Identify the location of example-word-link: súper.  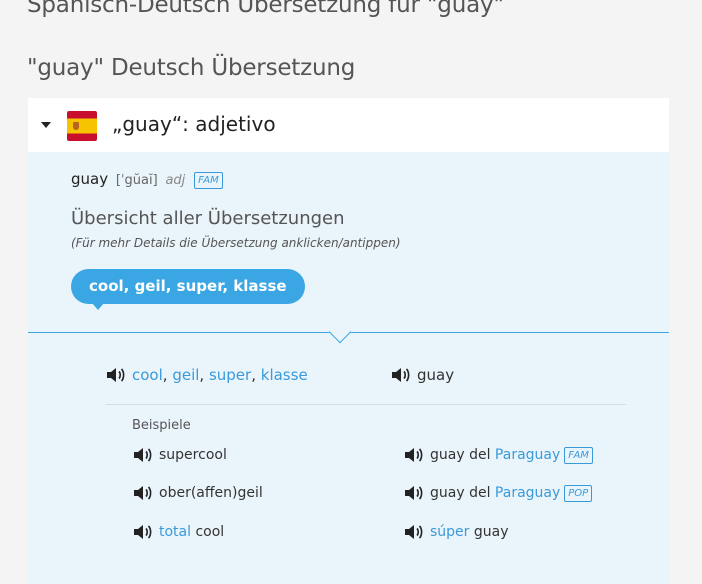
(449, 532).